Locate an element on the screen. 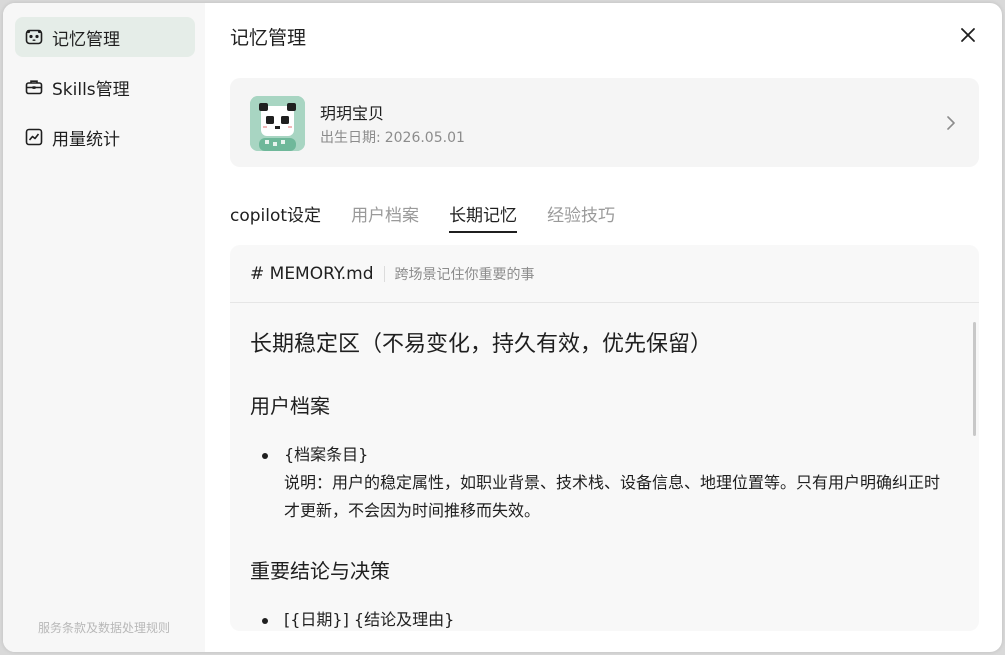 The image size is (1005, 655). profile-card: 玥玥宝贝 出生日期: 2026.05.01 is located at coordinates (604, 122).